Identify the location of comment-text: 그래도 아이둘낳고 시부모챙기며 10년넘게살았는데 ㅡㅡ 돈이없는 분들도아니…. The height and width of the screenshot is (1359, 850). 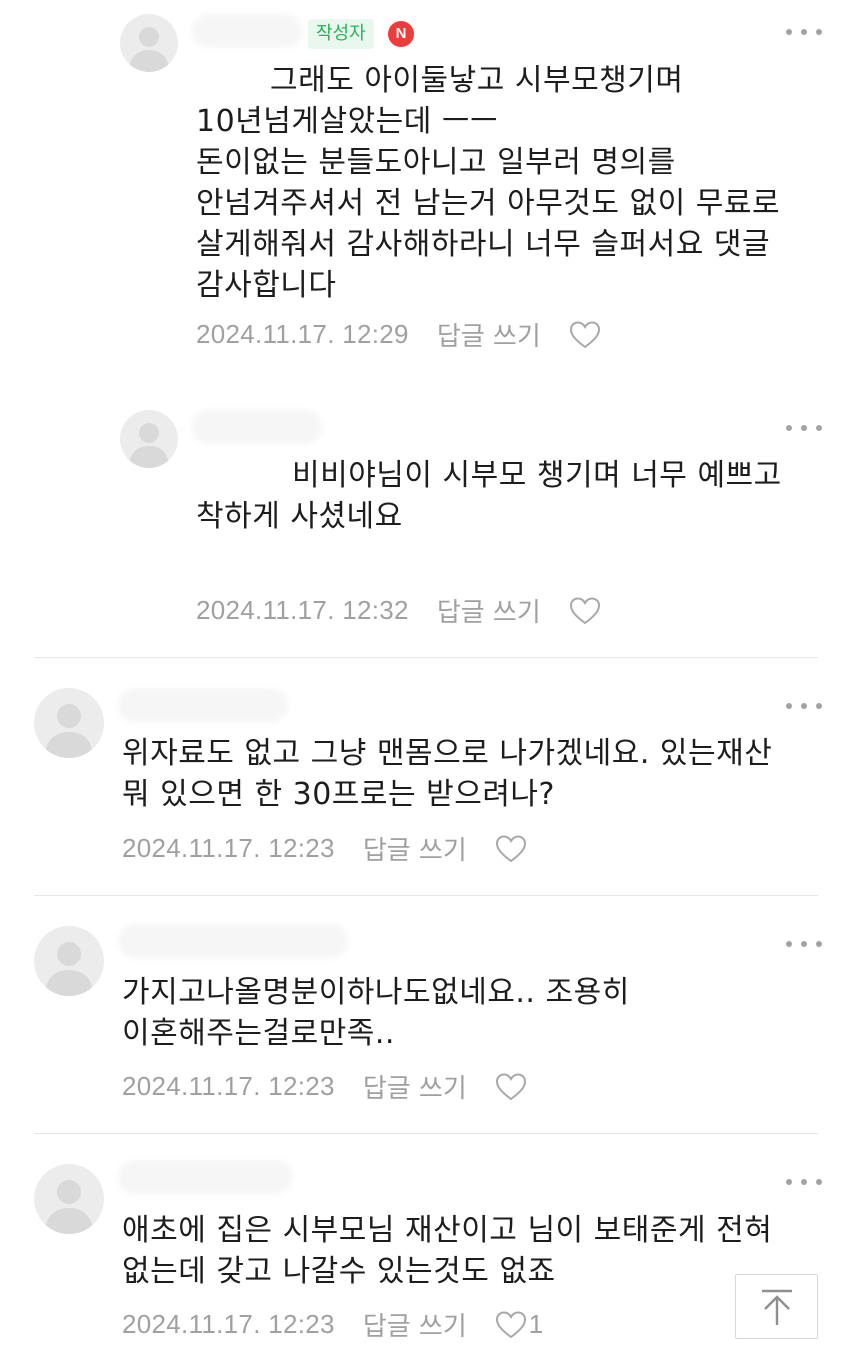
(488, 183).